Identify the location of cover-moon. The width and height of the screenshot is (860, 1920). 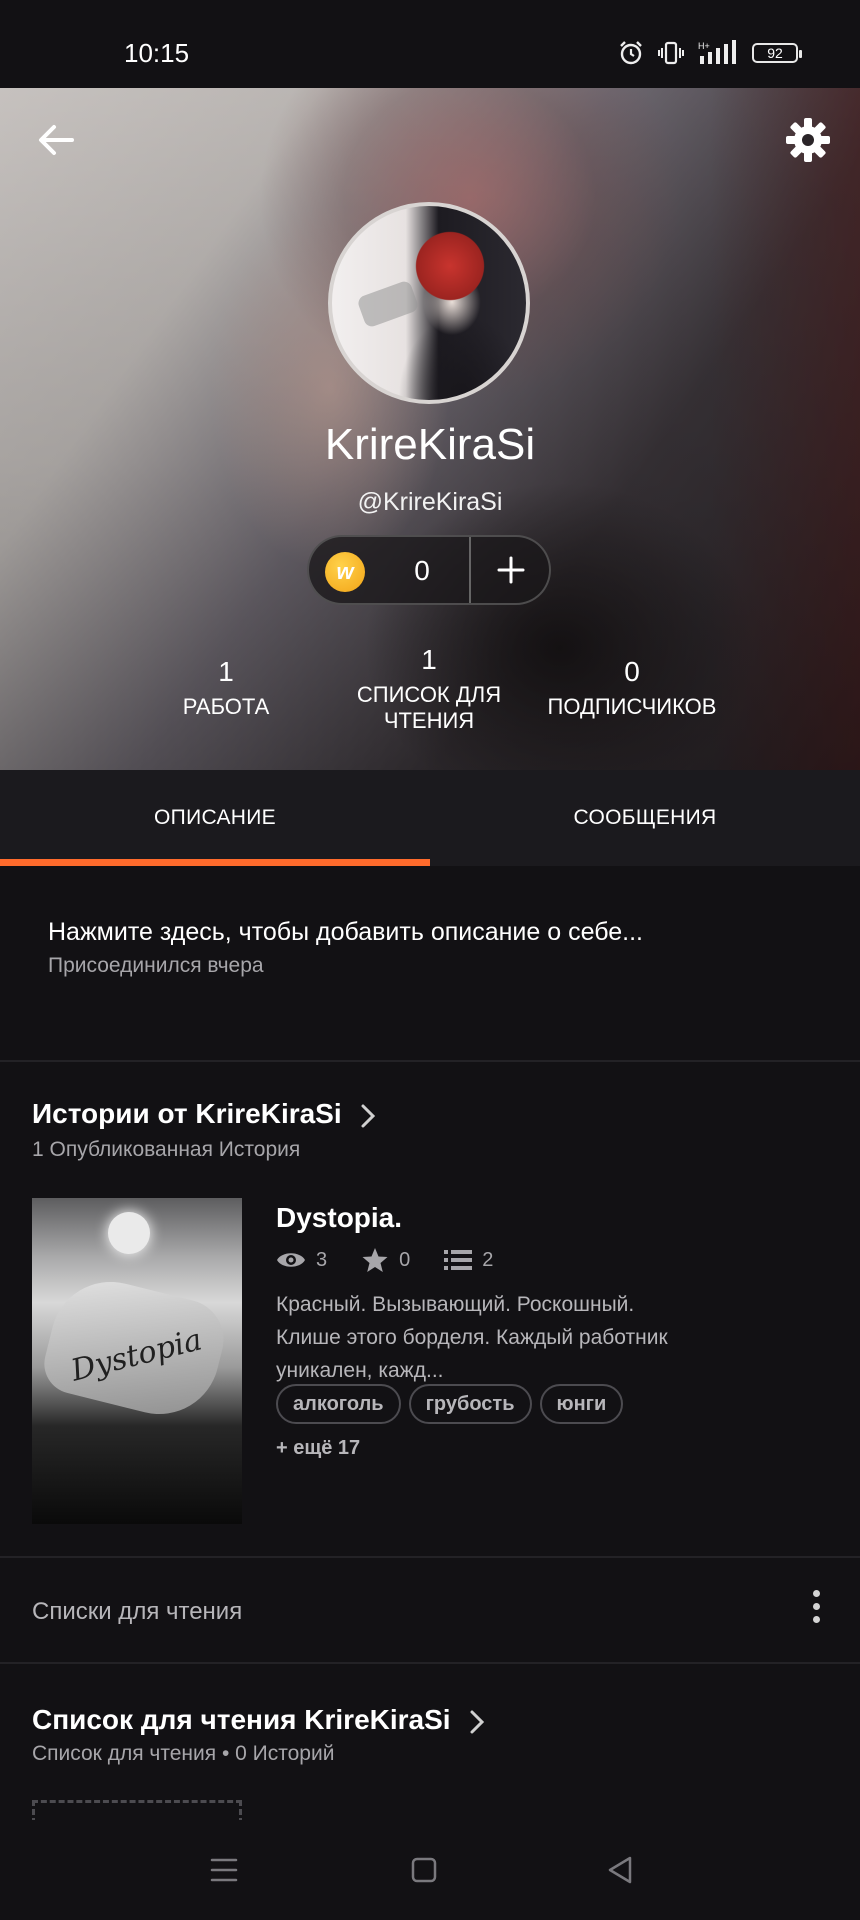
(129, 1233).